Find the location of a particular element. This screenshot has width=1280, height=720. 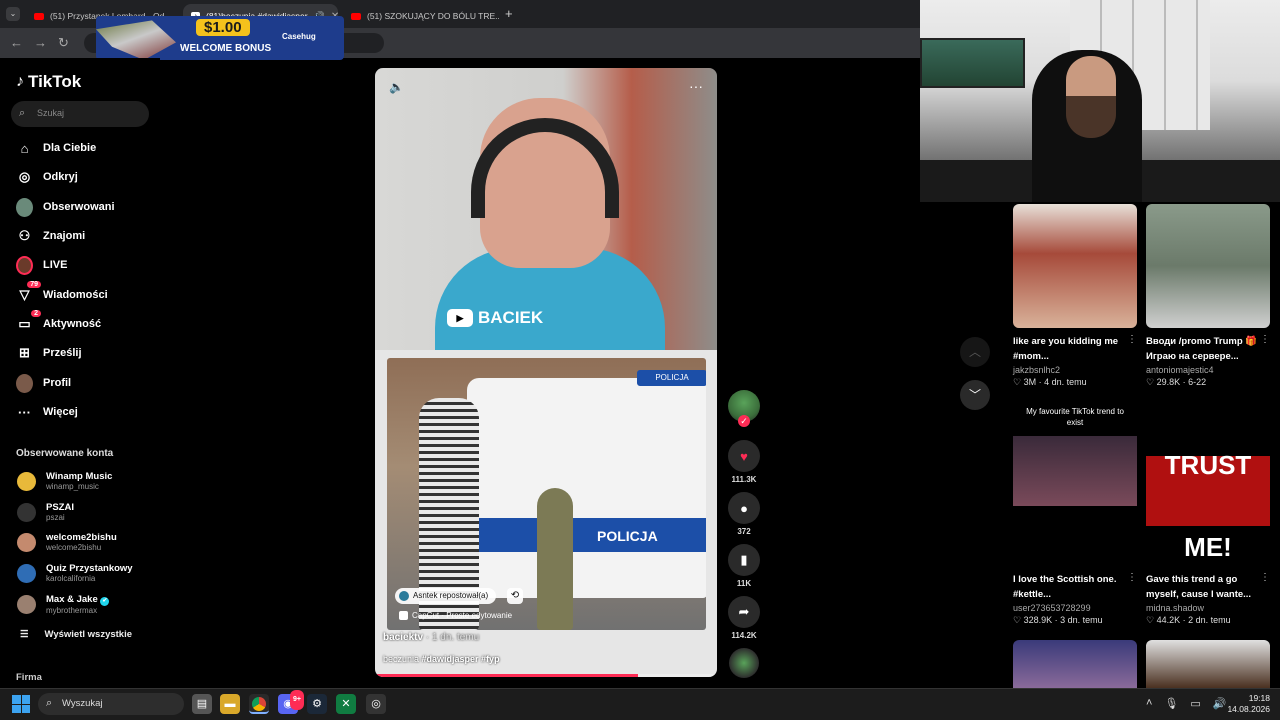

save-action: ▮ 11K is located at coordinates (744, 566).